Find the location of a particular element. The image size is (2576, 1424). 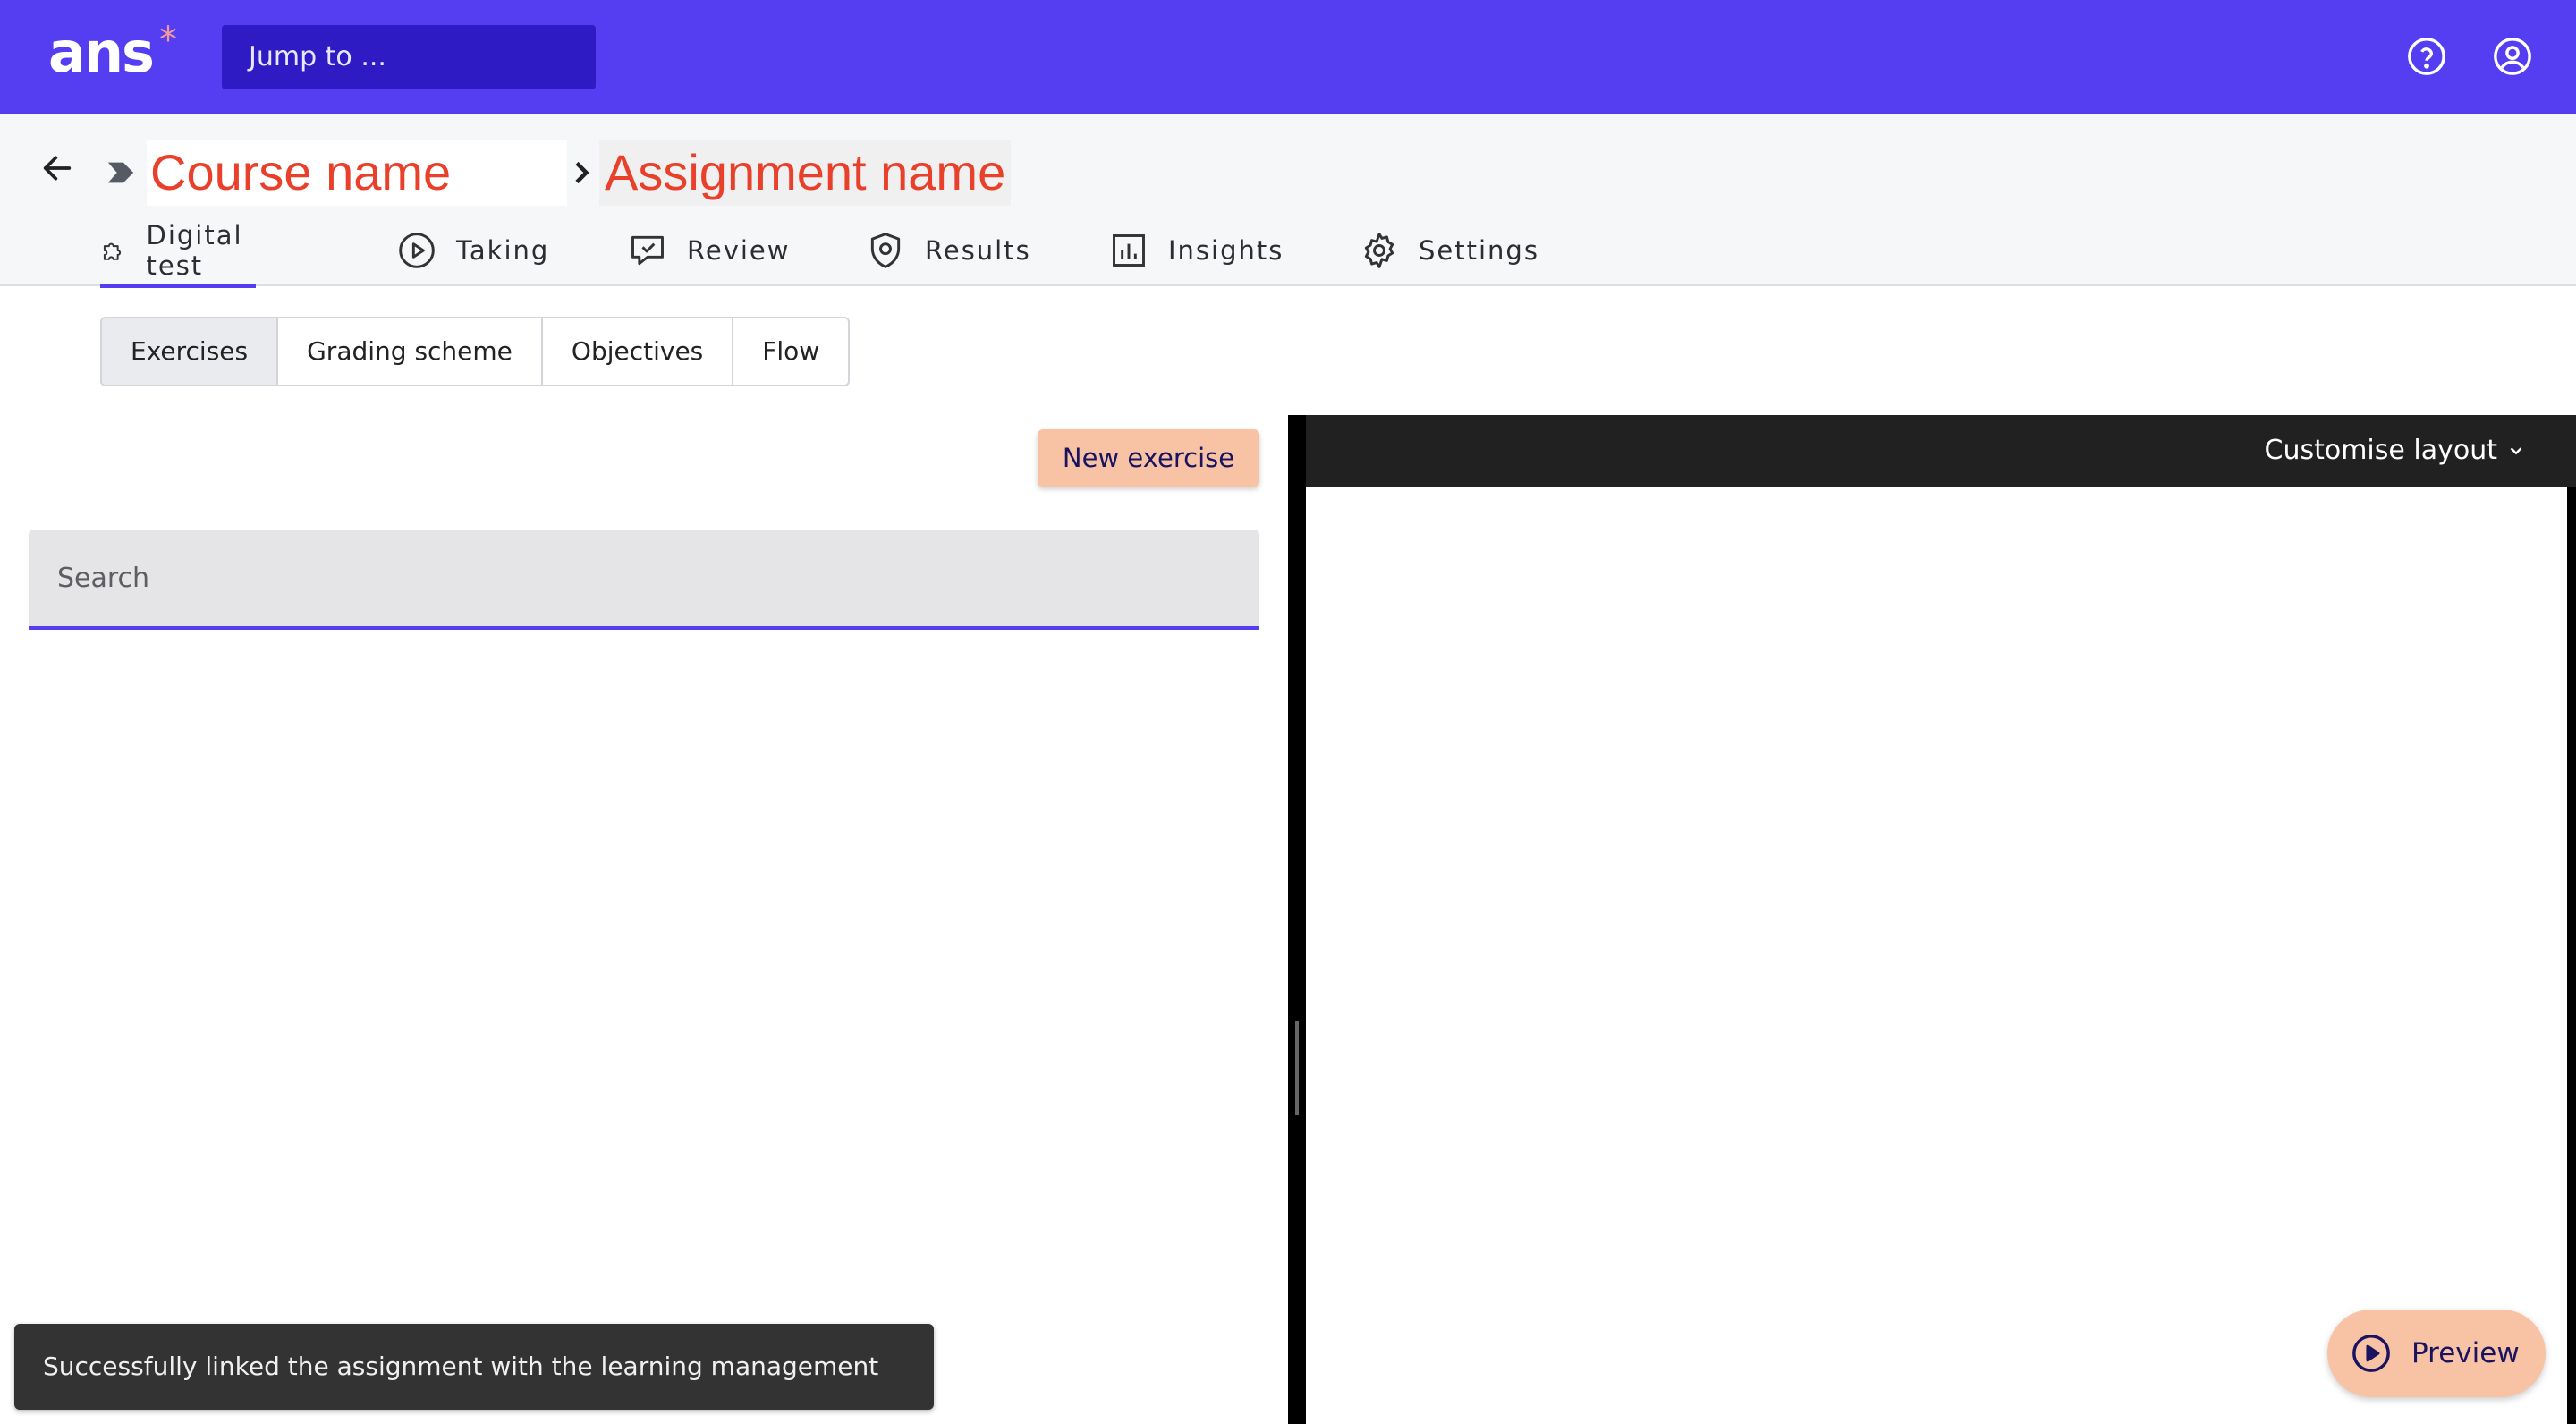

breadcrumb-course: Course name is located at coordinates (357, 173).